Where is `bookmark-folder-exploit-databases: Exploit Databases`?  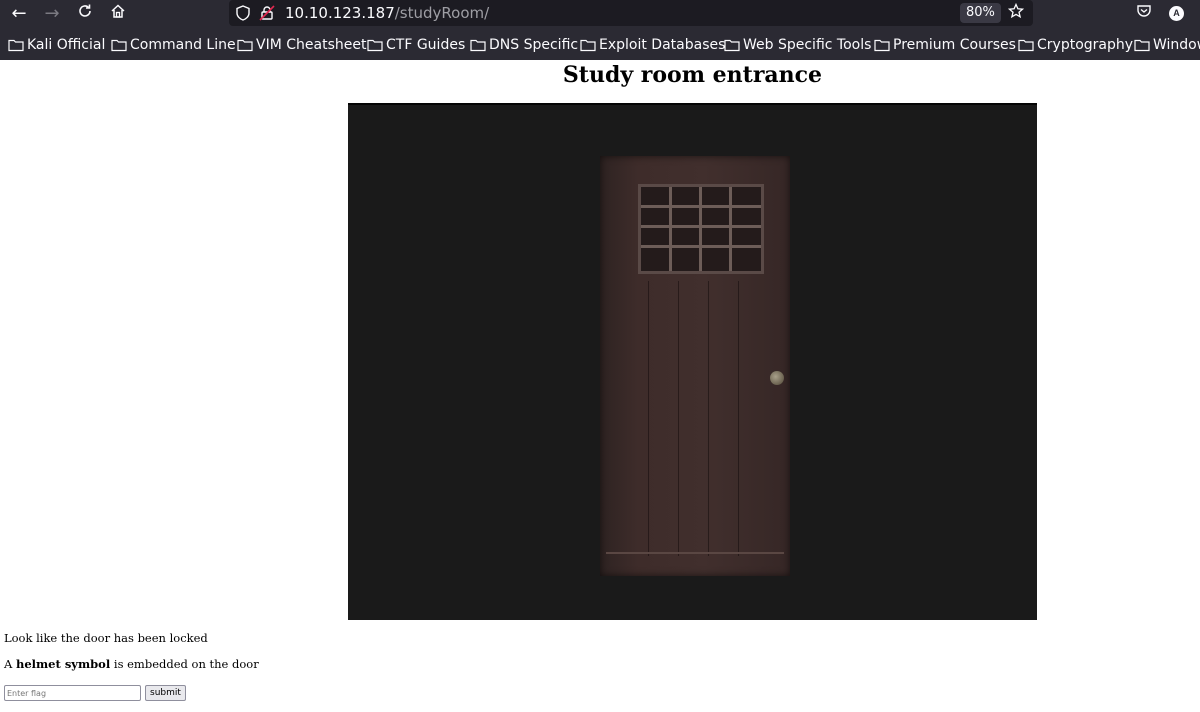
bookmark-folder-exploit-databases: Exploit Databases is located at coordinates (652, 45).